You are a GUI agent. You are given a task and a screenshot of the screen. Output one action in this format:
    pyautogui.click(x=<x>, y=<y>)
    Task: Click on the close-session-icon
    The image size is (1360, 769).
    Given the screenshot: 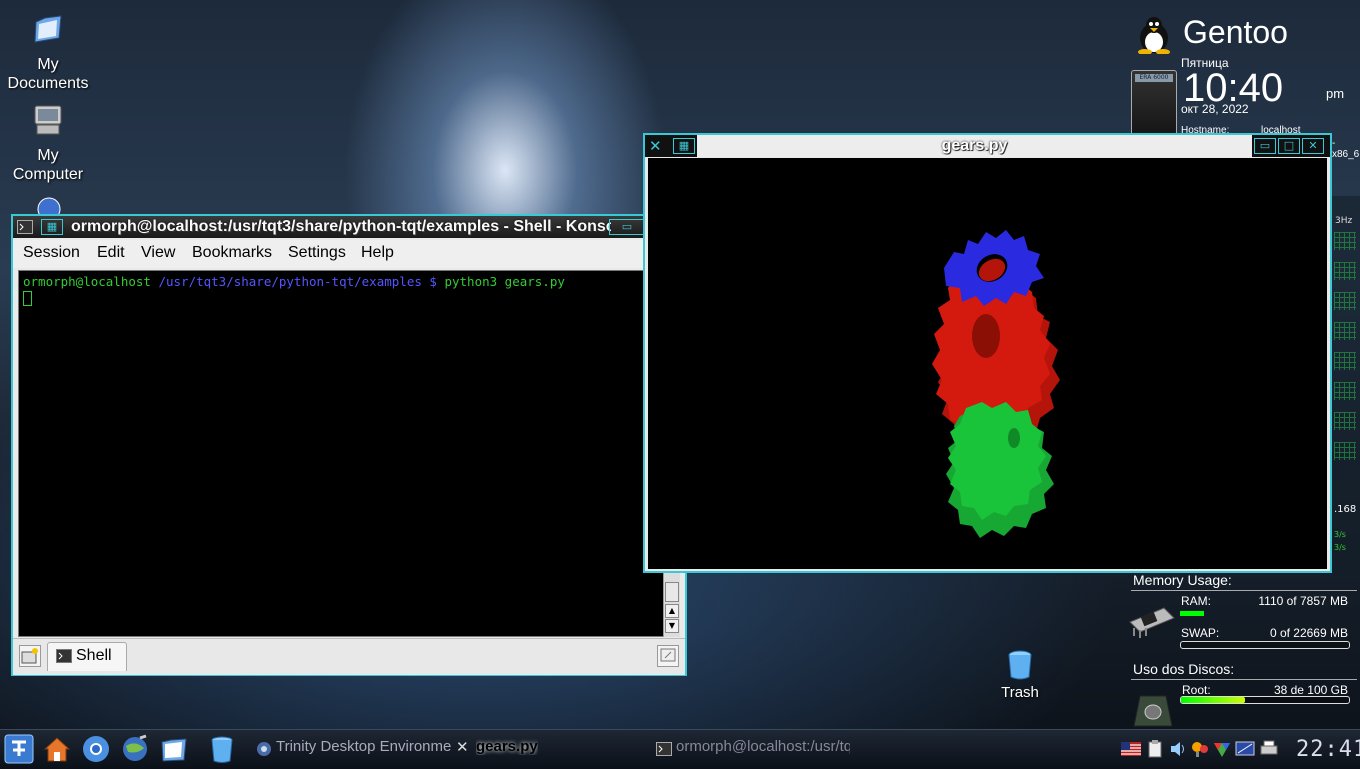 What is the action you would take?
    pyautogui.click(x=668, y=655)
    